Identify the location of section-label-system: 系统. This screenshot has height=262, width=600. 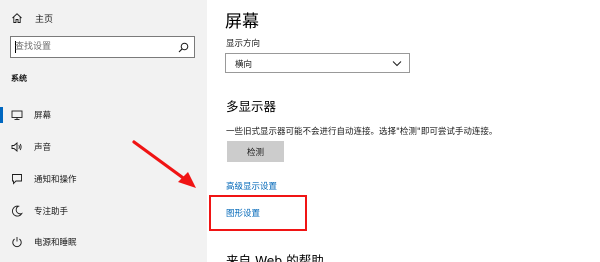
(19, 78).